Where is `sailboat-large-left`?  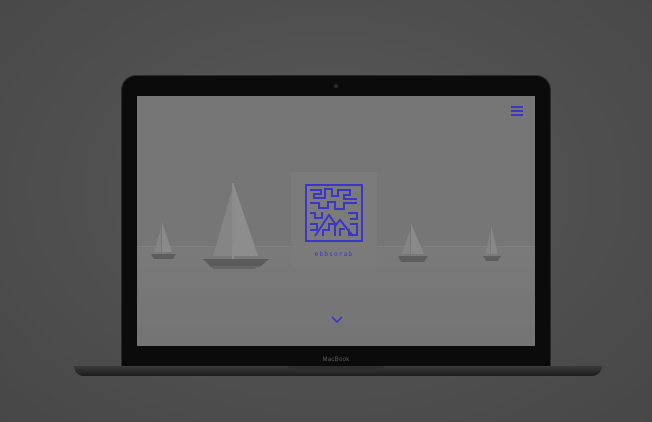 sailboat-large-left is located at coordinates (236, 226).